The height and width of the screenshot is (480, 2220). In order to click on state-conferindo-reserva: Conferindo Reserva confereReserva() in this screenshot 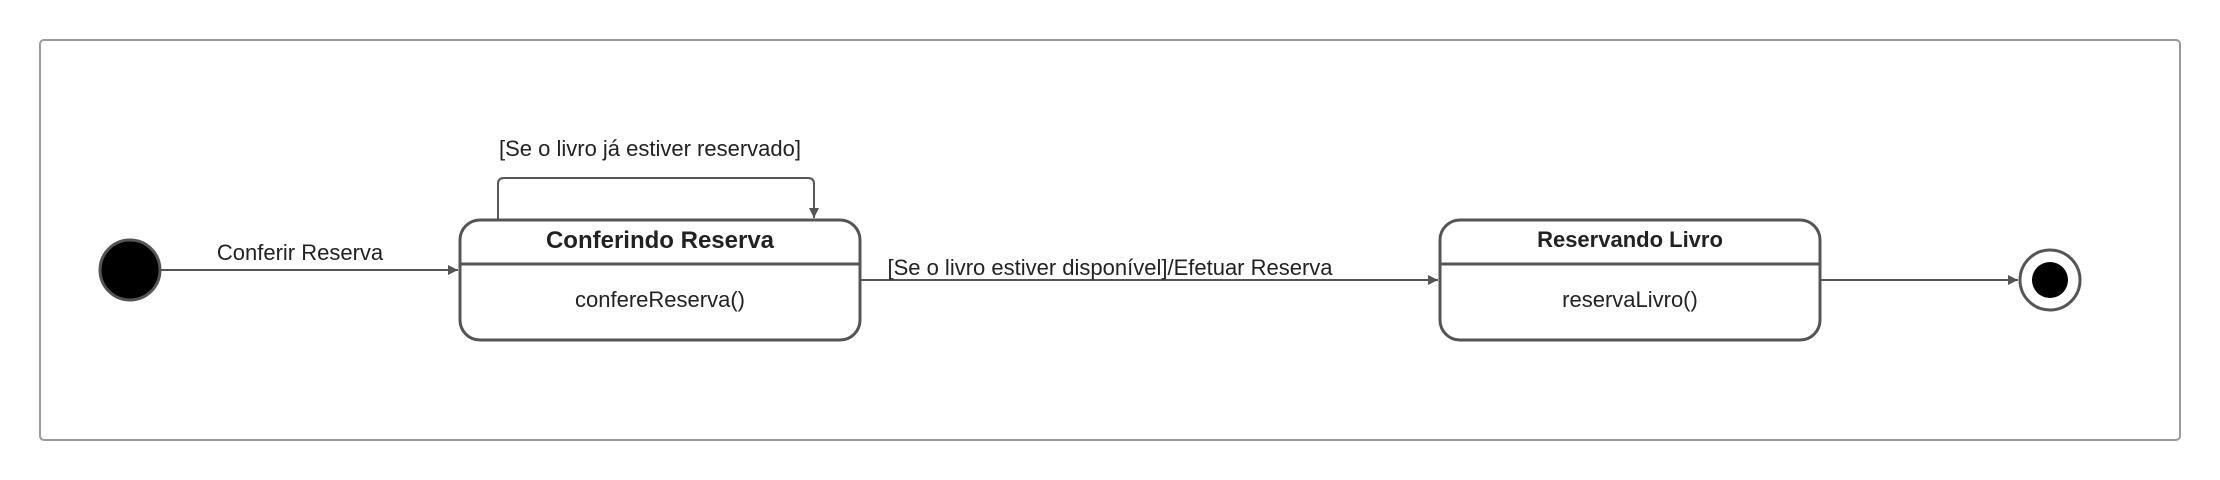, I will do `click(660, 280)`.